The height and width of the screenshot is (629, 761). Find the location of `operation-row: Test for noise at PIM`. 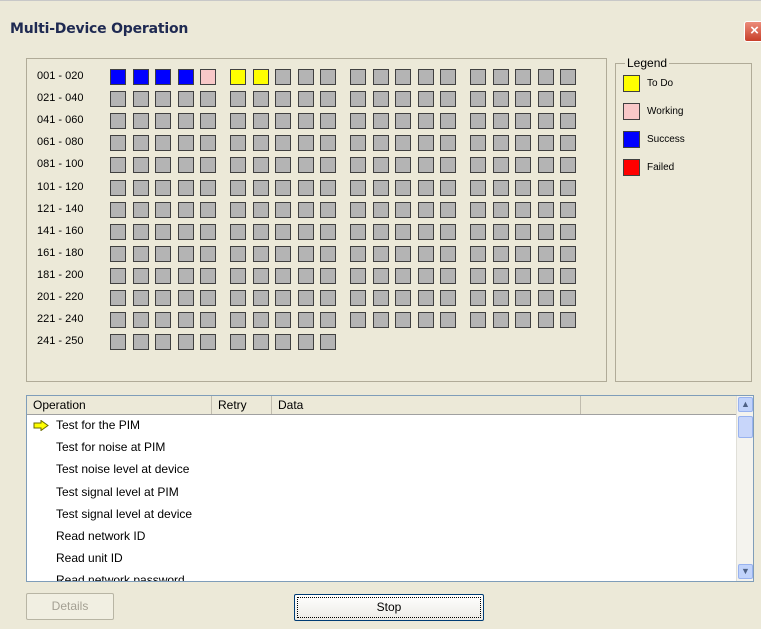

operation-row: Test for noise at PIM is located at coordinates (381, 448).